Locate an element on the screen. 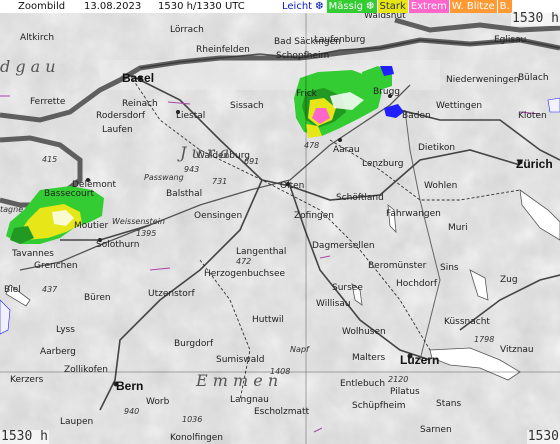  label-frick: Frick is located at coordinates (307, 94).